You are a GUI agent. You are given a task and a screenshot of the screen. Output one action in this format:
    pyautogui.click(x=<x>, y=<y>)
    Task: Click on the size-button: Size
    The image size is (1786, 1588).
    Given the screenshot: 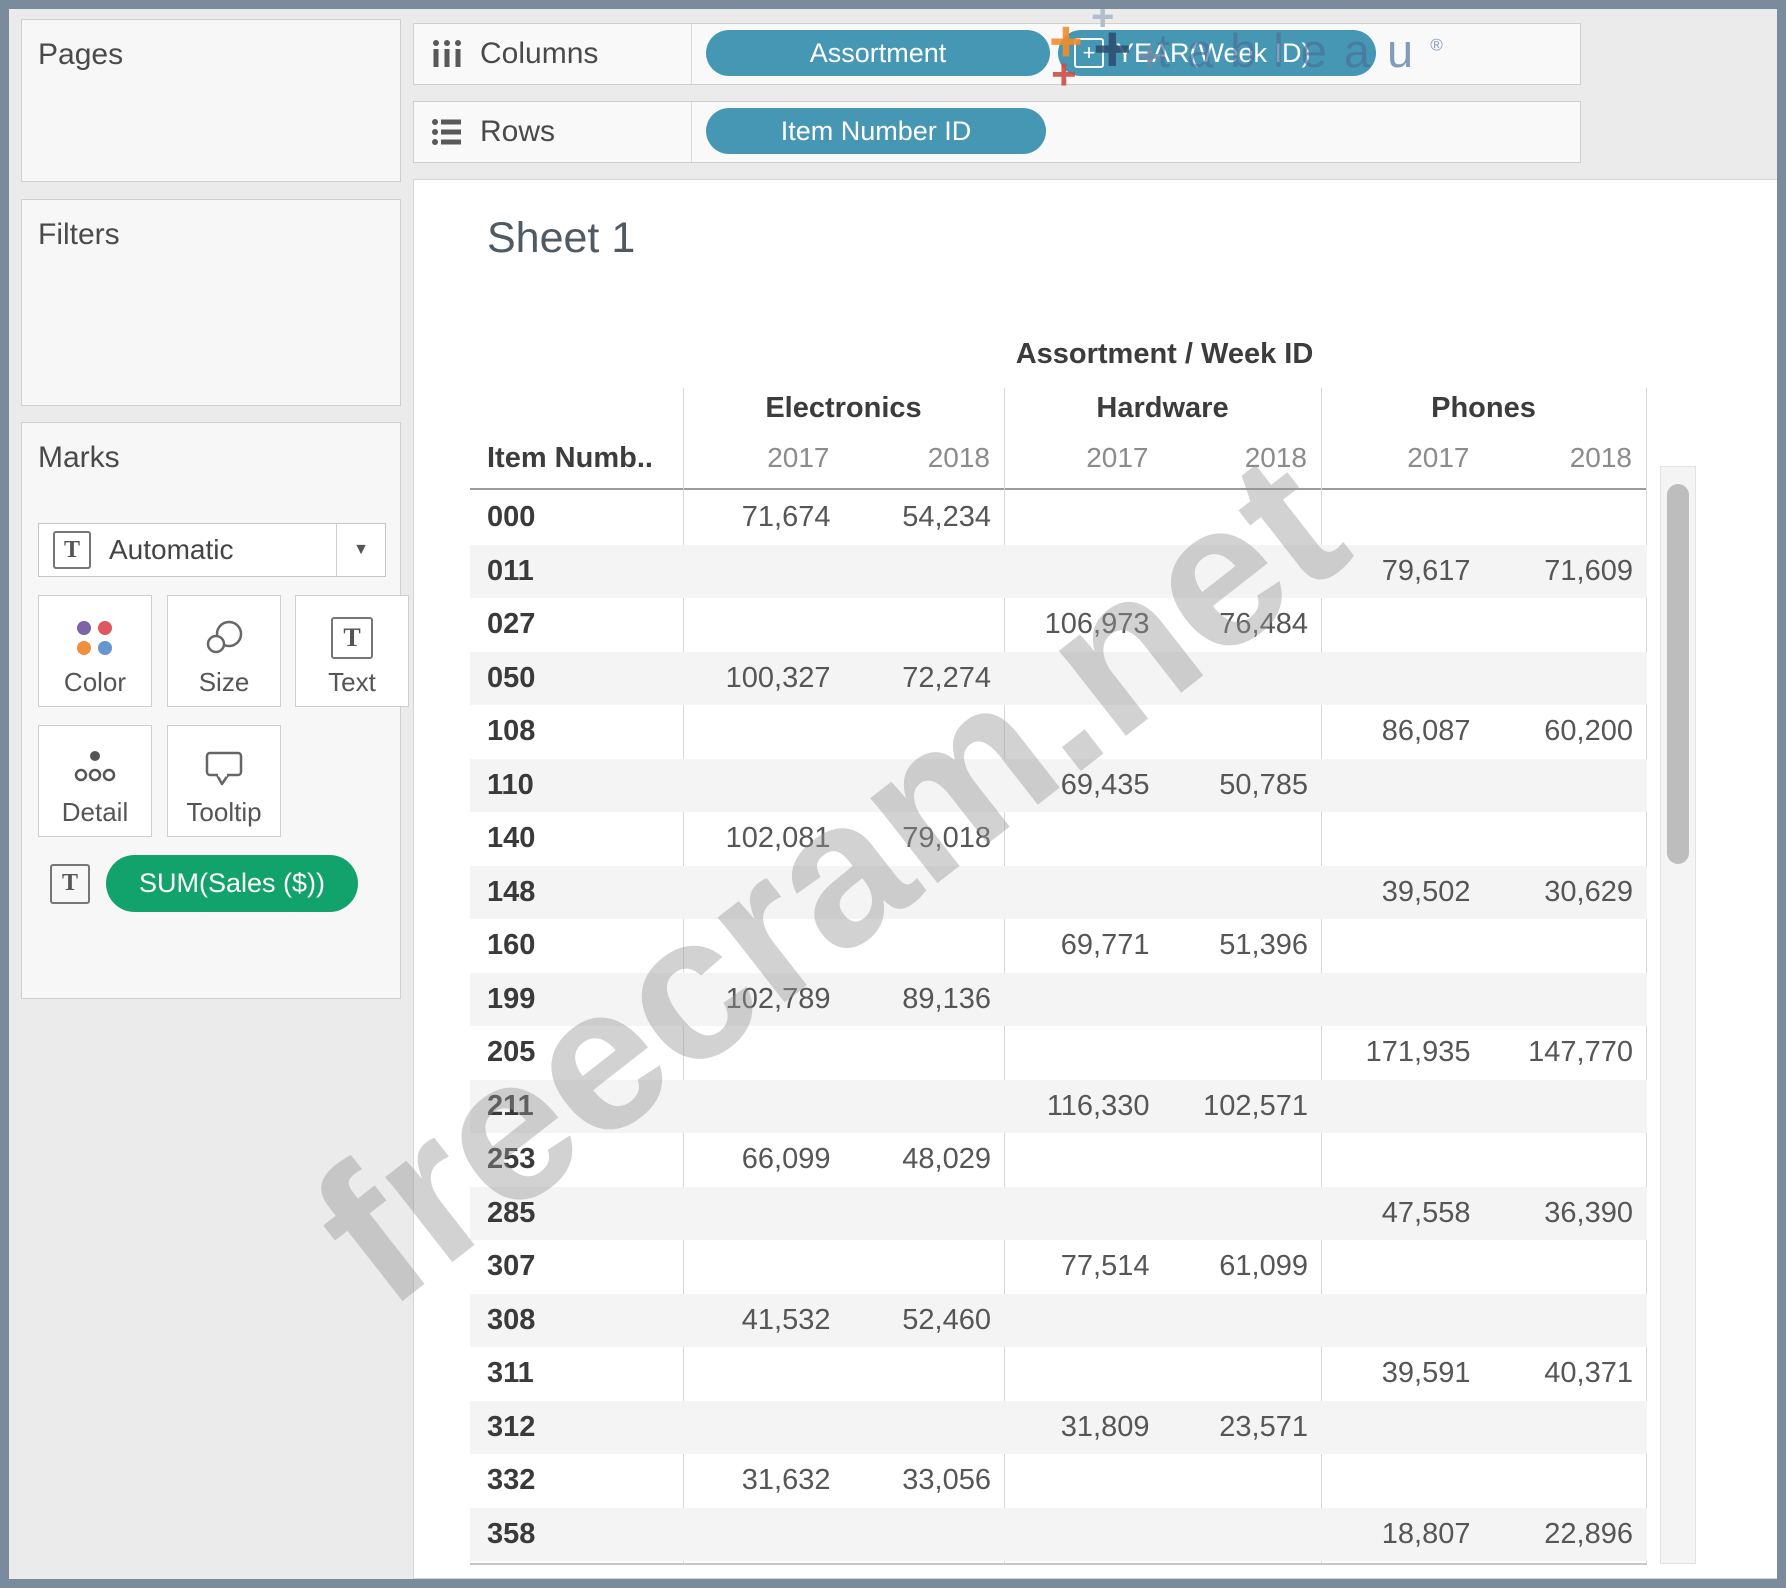 What is the action you would take?
    pyautogui.click(x=224, y=651)
    